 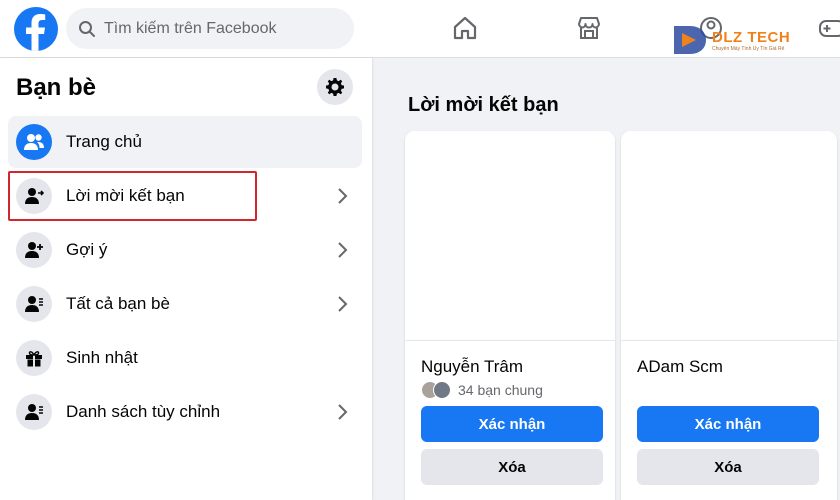 I want to click on watermark-subtext: Chuyên Máy Tính Uy Tín Giá Rẻ, so click(x=748, y=49).